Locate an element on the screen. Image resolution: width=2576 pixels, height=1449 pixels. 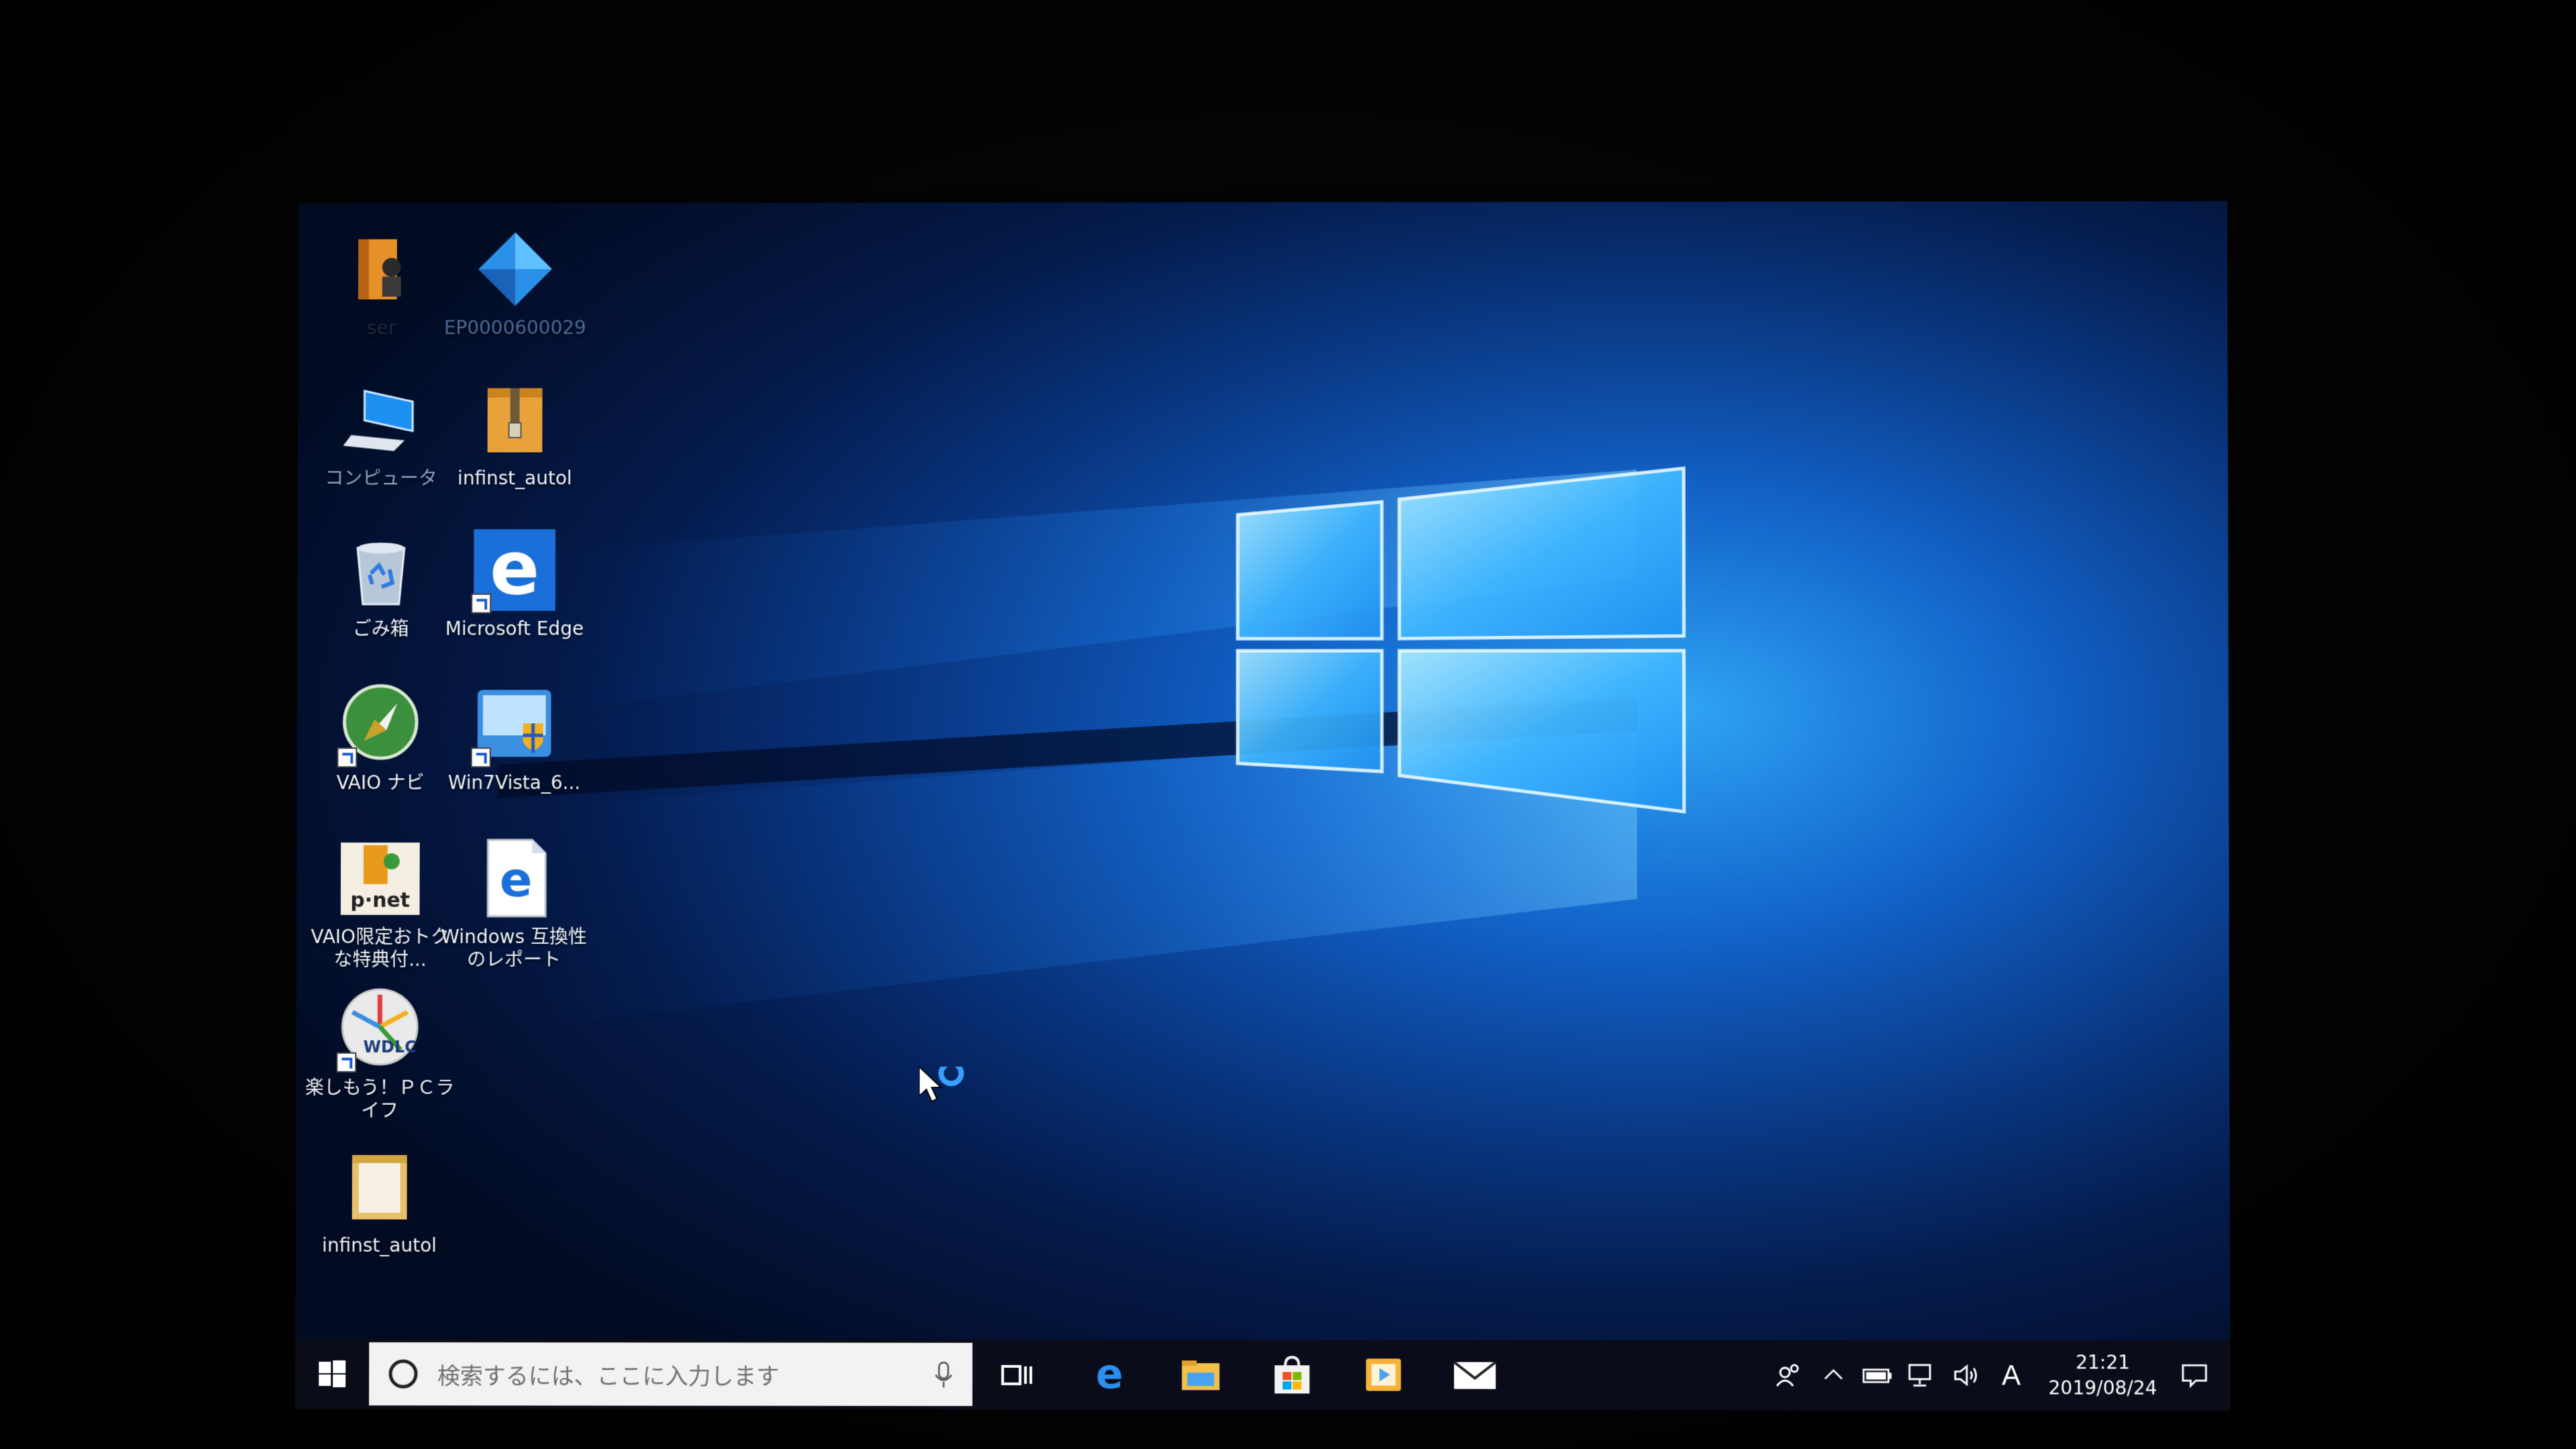
desktop-icon-infinst-zip: infinst_autol is located at coordinates (515, 444).